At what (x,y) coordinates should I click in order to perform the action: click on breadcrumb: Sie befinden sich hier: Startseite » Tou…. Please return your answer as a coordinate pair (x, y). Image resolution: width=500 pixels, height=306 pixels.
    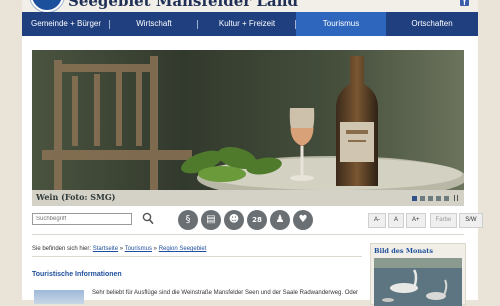
    Looking at the image, I should click on (119, 249).